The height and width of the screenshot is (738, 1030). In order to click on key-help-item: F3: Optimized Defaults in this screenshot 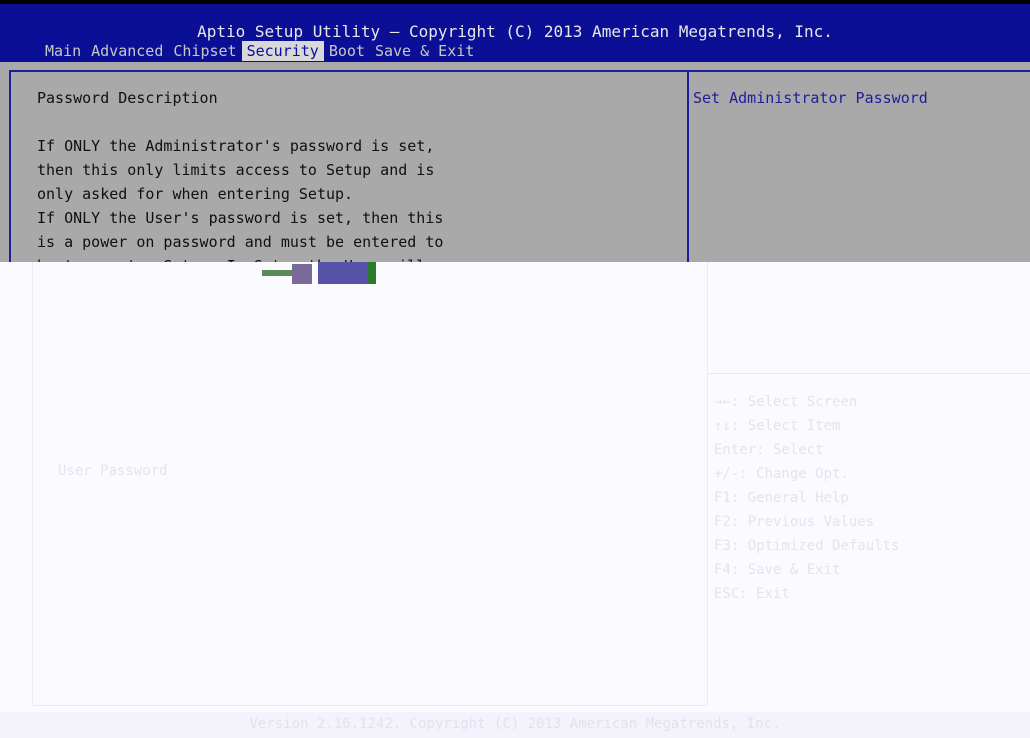, I will do `click(807, 546)`.